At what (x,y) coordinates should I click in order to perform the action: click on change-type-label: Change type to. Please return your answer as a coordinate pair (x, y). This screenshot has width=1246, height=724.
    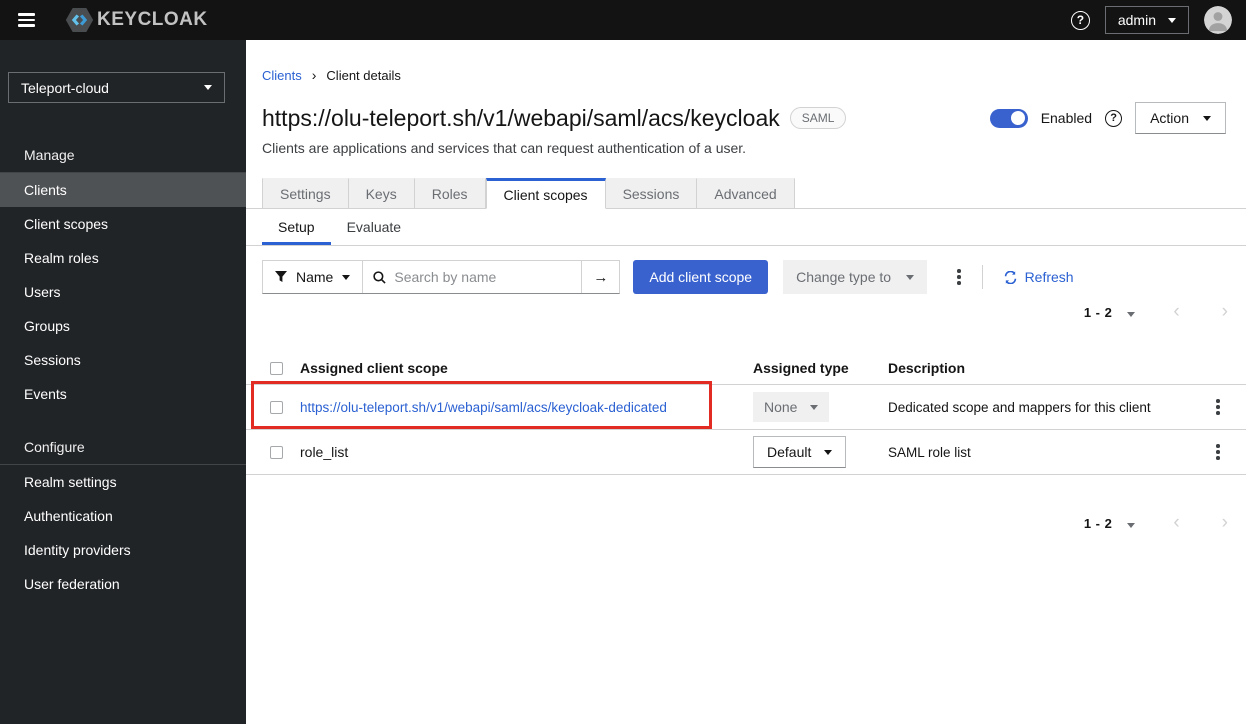
    Looking at the image, I should click on (844, 277).